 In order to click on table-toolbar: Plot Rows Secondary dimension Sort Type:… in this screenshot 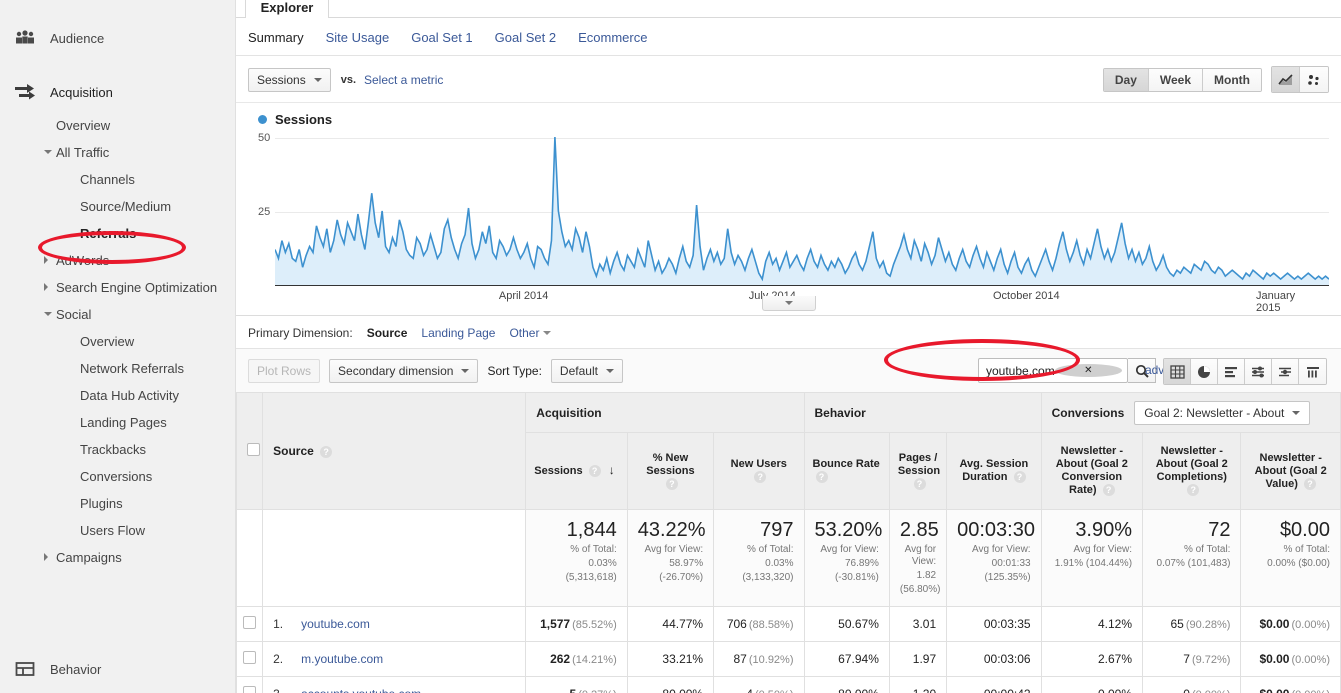, I will do `click(788, 370)`.